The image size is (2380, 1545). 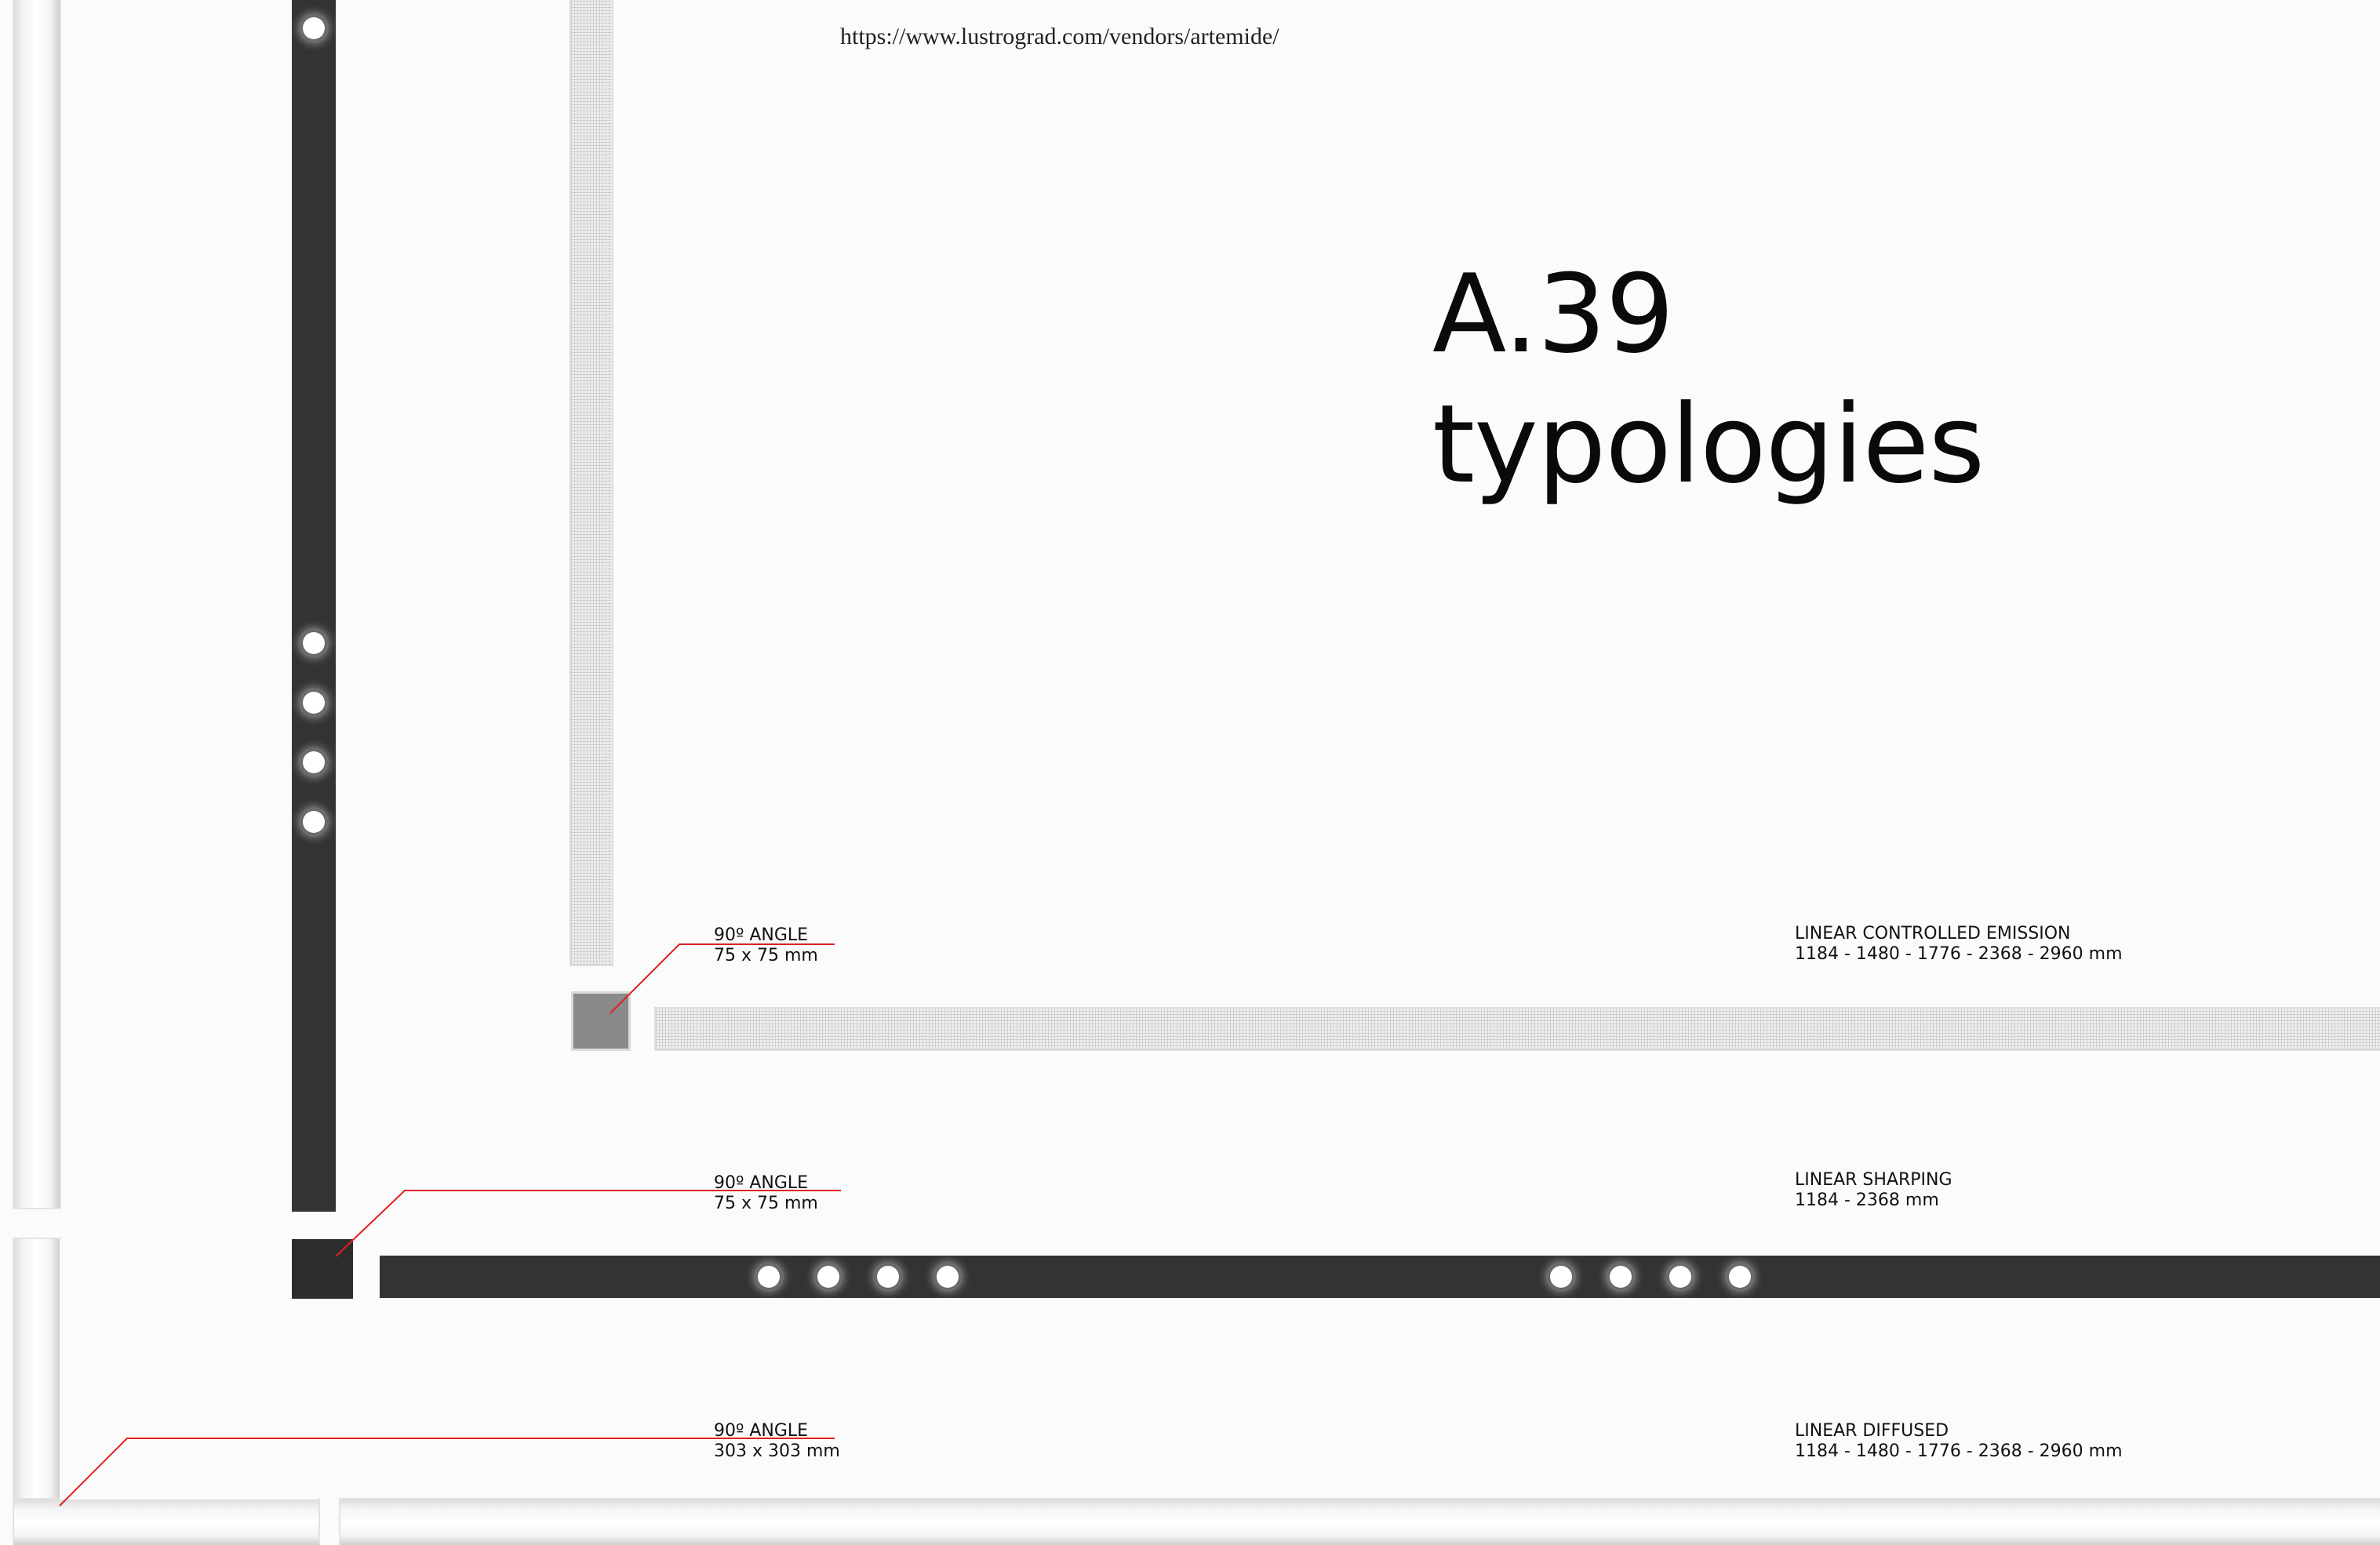 What do you see at coordinates (1959, 954) in the screenshot?
I see `label-linear-controlled-lengths: 1184 - 1480 - 1776 - 2368 - 2960 mm` at bounding box center [1959, 954].